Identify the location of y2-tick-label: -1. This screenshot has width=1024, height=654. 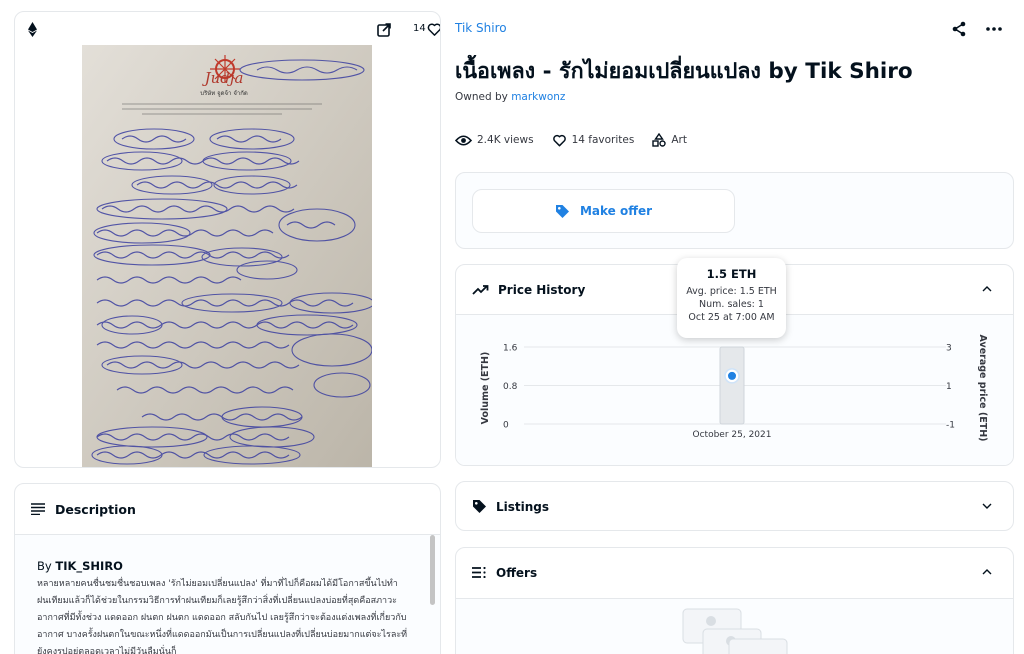
(950, 426).